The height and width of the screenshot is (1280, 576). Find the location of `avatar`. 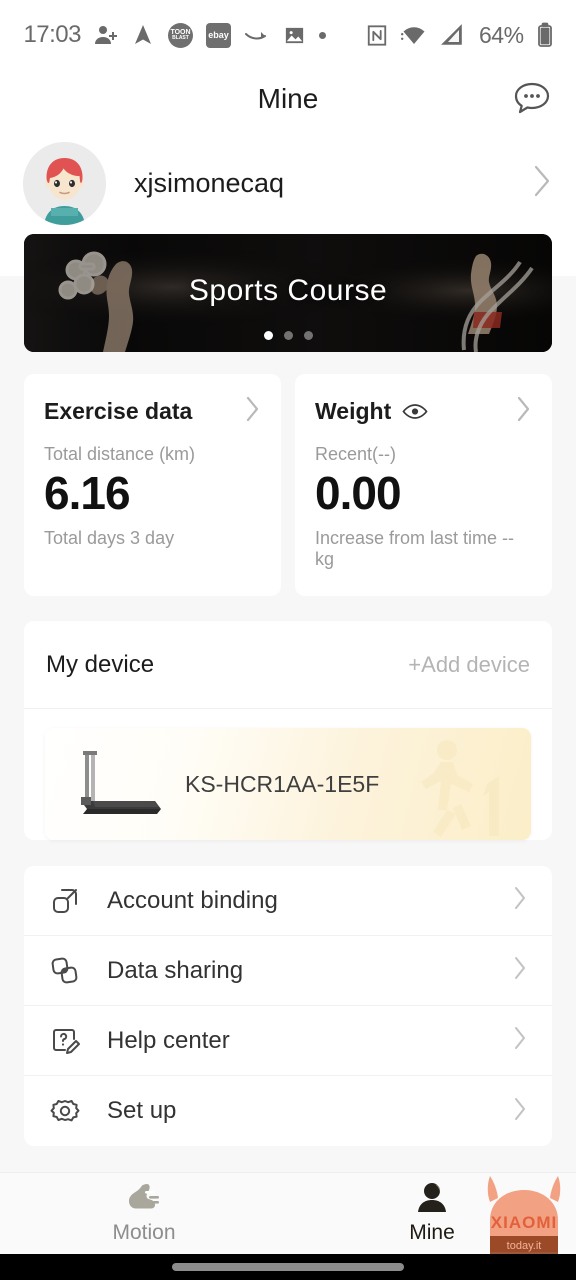

avatar is located at coordinates (64, 183).